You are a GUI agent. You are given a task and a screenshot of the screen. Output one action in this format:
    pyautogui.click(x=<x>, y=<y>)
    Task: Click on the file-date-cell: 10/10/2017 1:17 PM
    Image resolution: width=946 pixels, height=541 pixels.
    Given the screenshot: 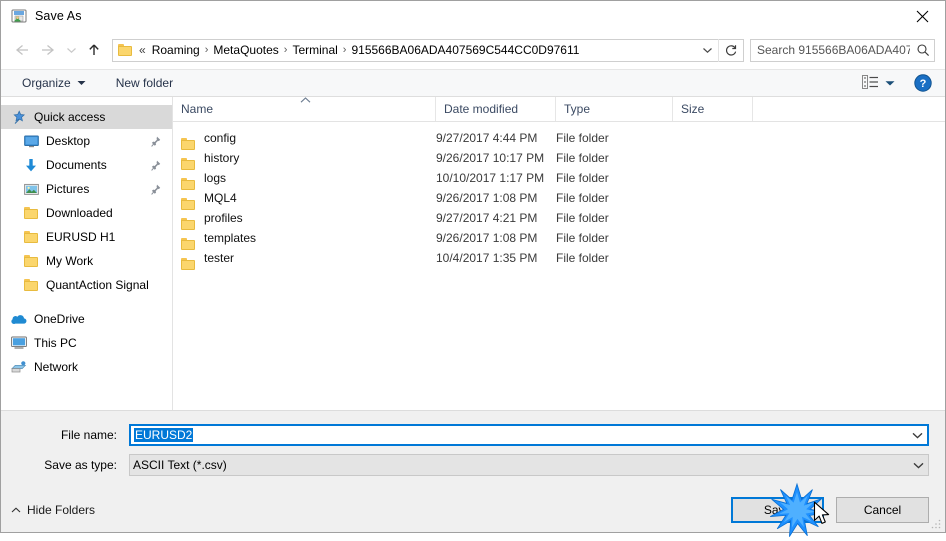 What is the action you would take?
    pyautogui.click(x=490, y=178)
    